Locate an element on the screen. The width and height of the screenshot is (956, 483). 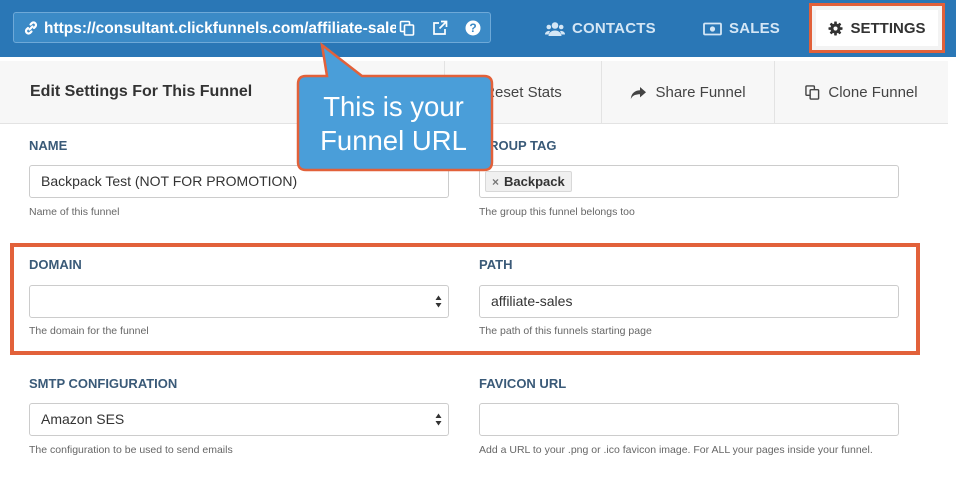
smtp-select: Amazon SES is located at coordinates (239, 419).